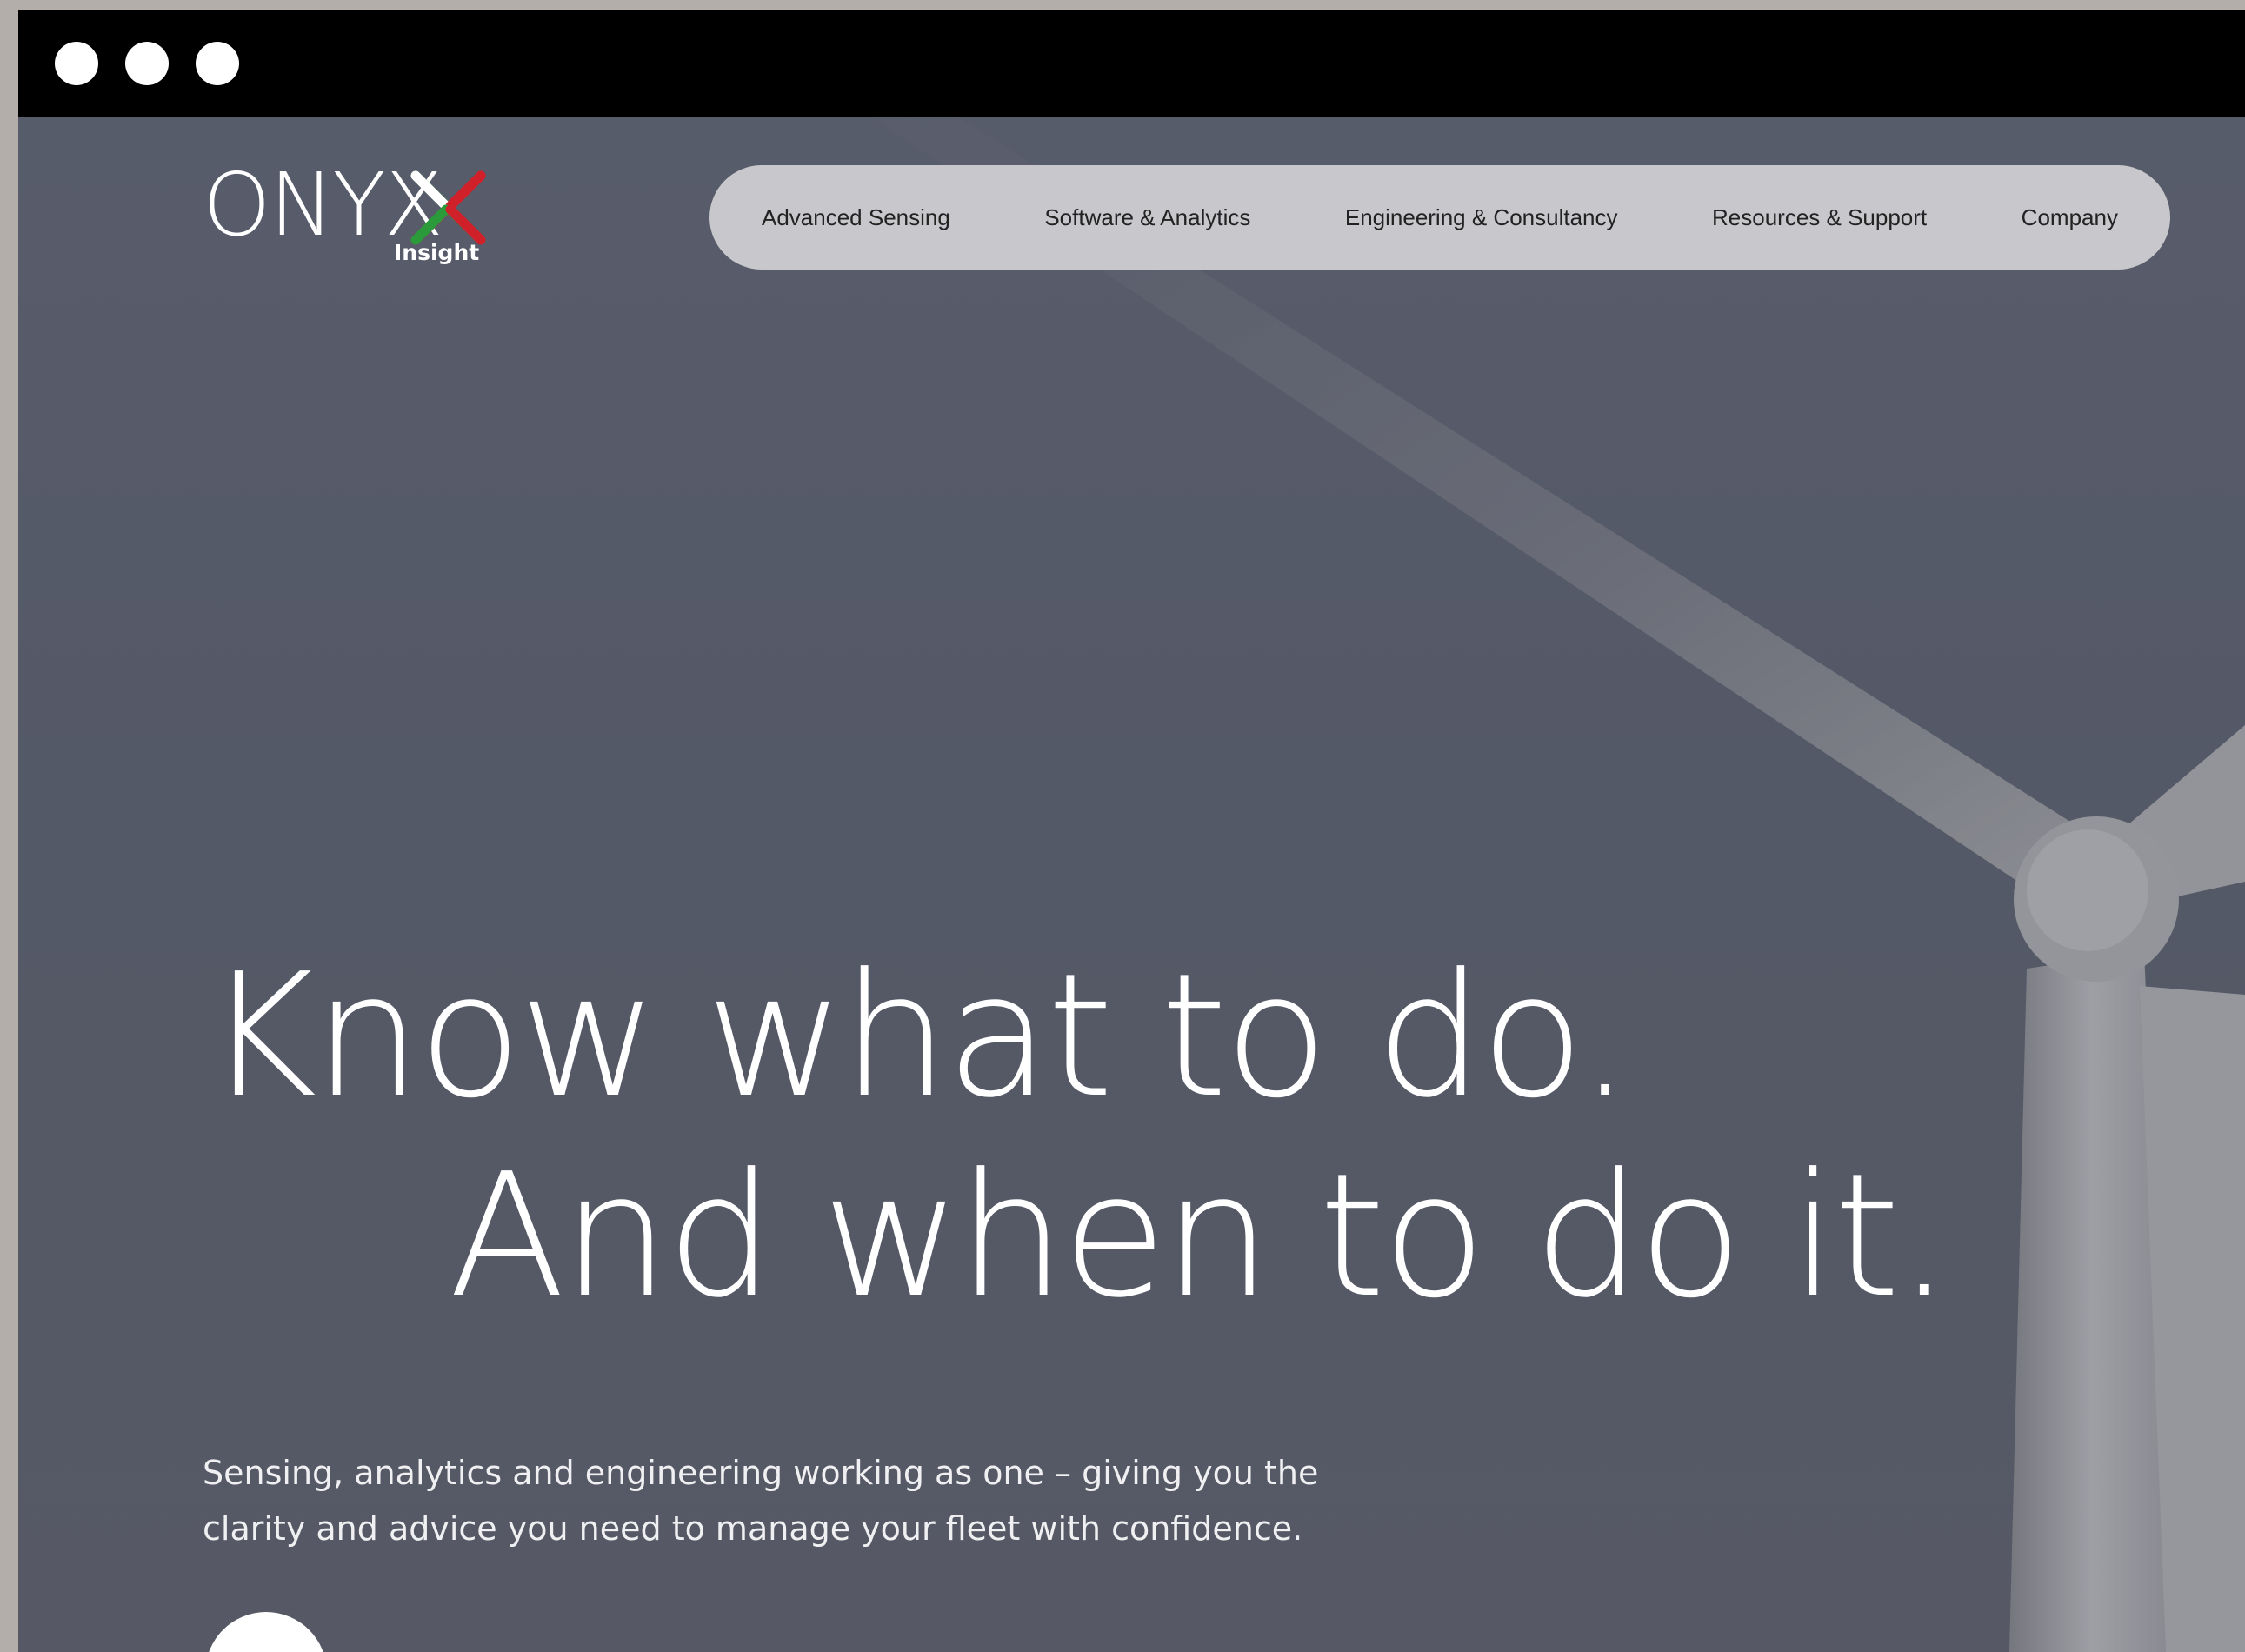 Image resolution: width=2245 pixels, height=1652 pixels. Describe the element at coordinates (1481, 217) in the screenshot. I see `nav-item-engineering-consultancy: Engineering & Consultancy` at that location.